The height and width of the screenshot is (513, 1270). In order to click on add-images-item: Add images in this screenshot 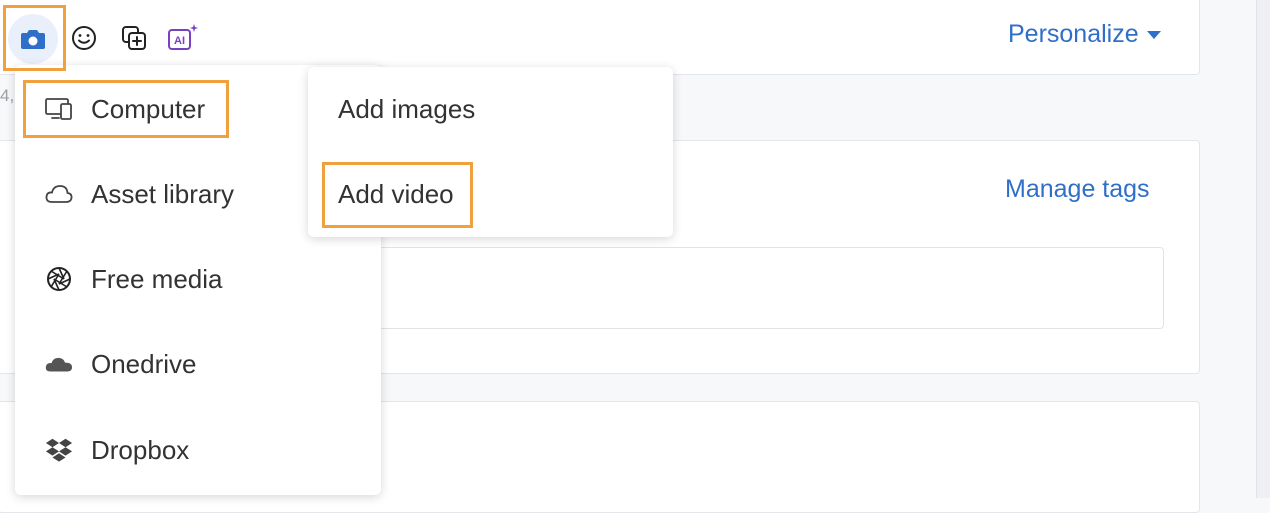, I will do `click(406, 109)`.